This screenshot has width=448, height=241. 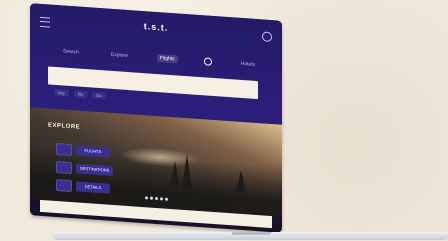 I want to click on filter-pill: Go, so click(x=99, y=95).